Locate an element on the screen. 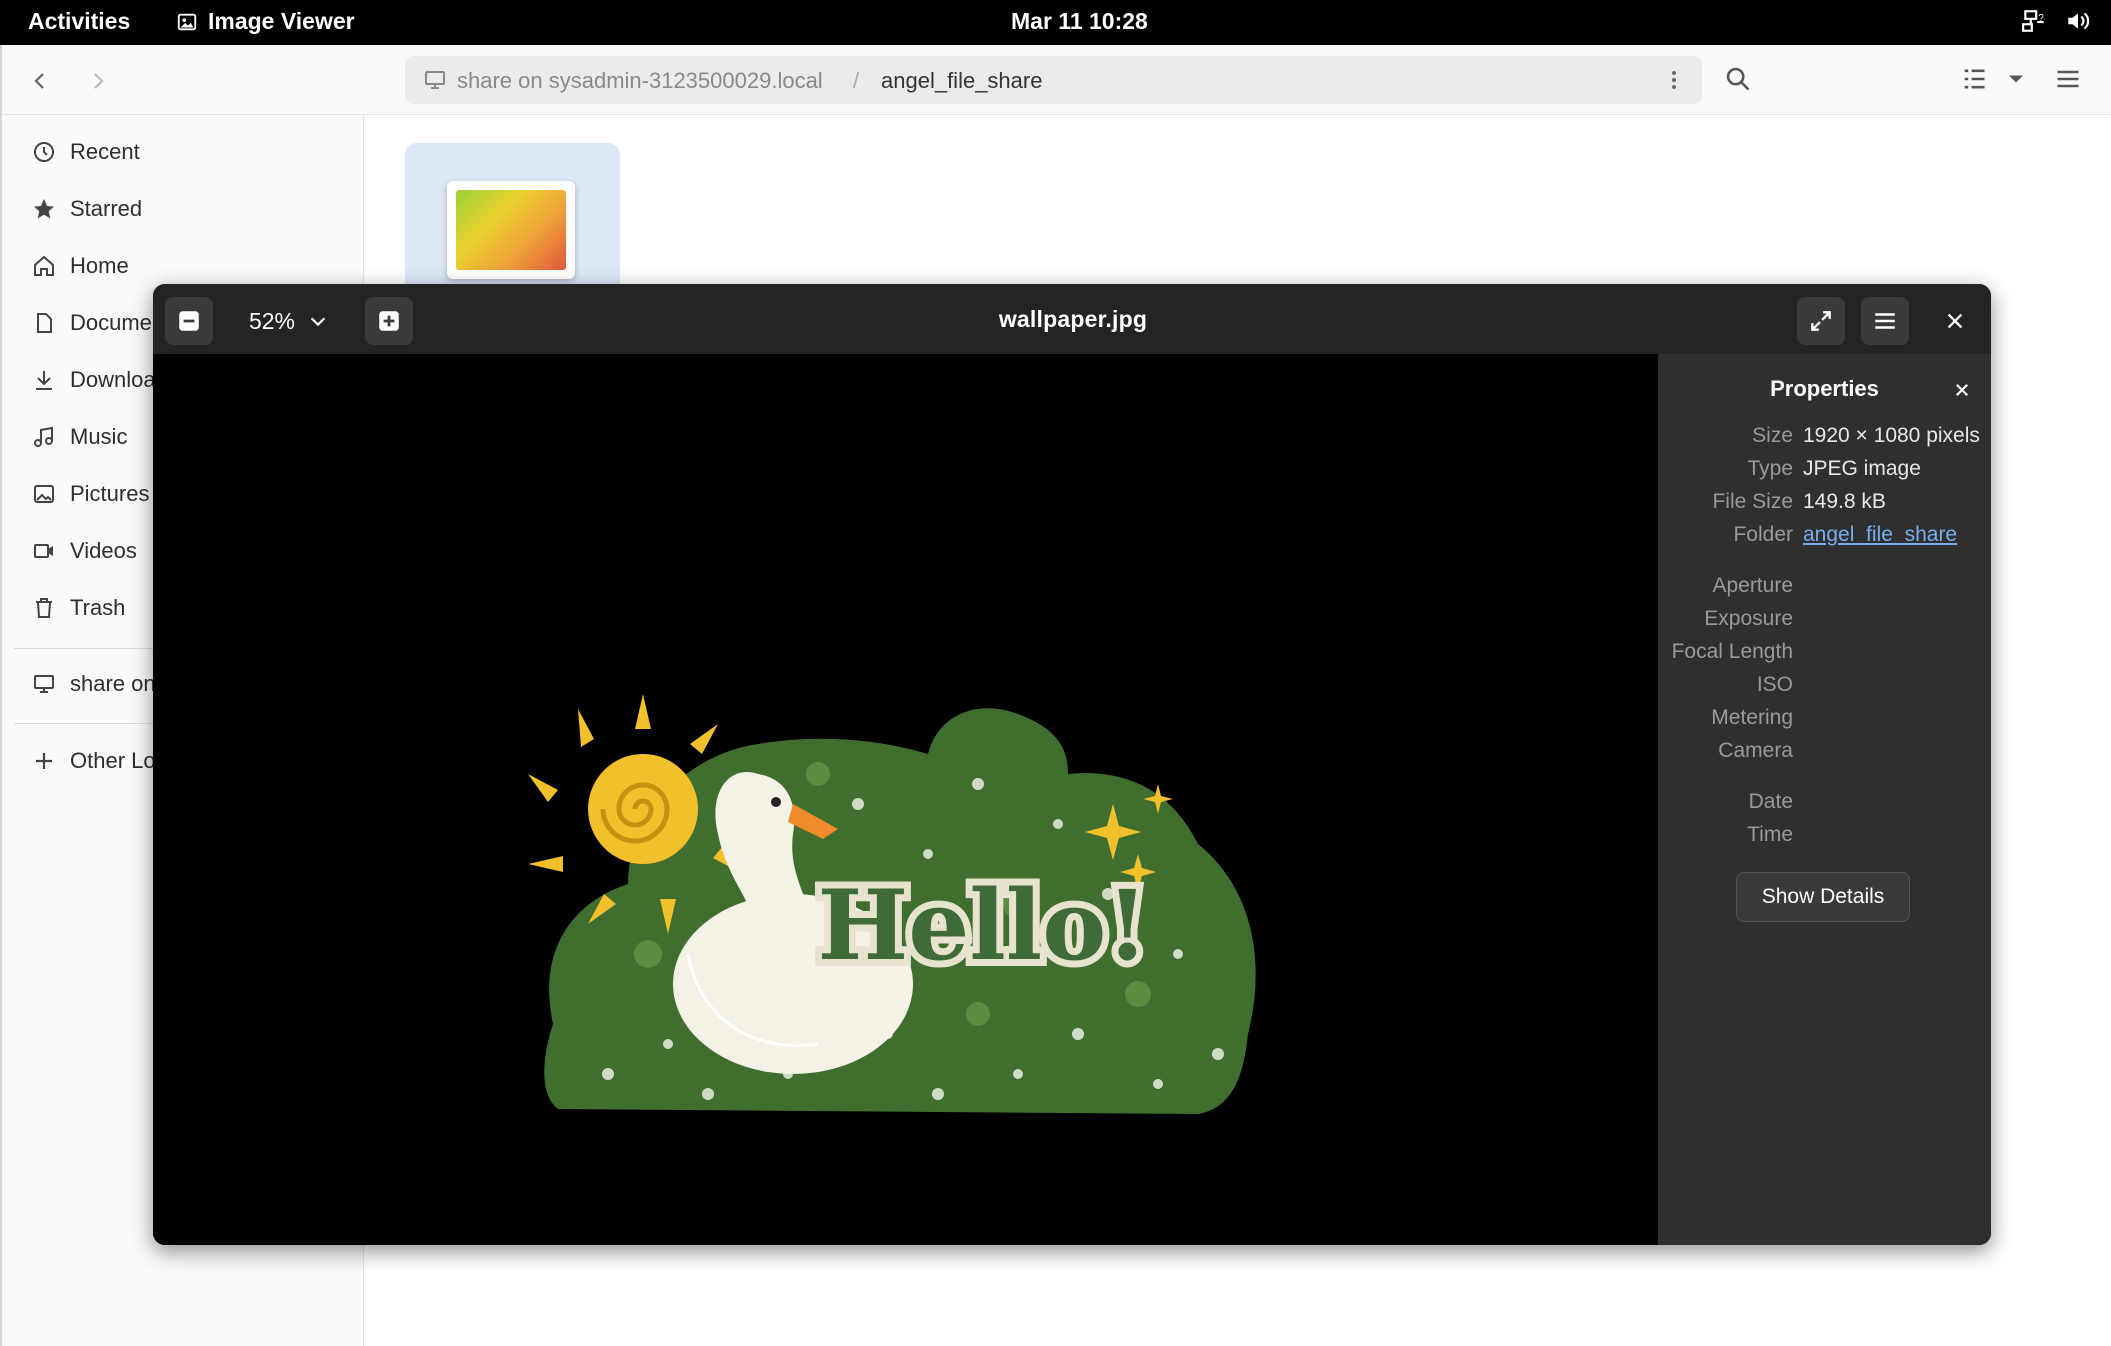 Image resolution: width=2111 pixels, height=1346 pixels. property-exposure: Exposure is located at coordinates (1748, 618).